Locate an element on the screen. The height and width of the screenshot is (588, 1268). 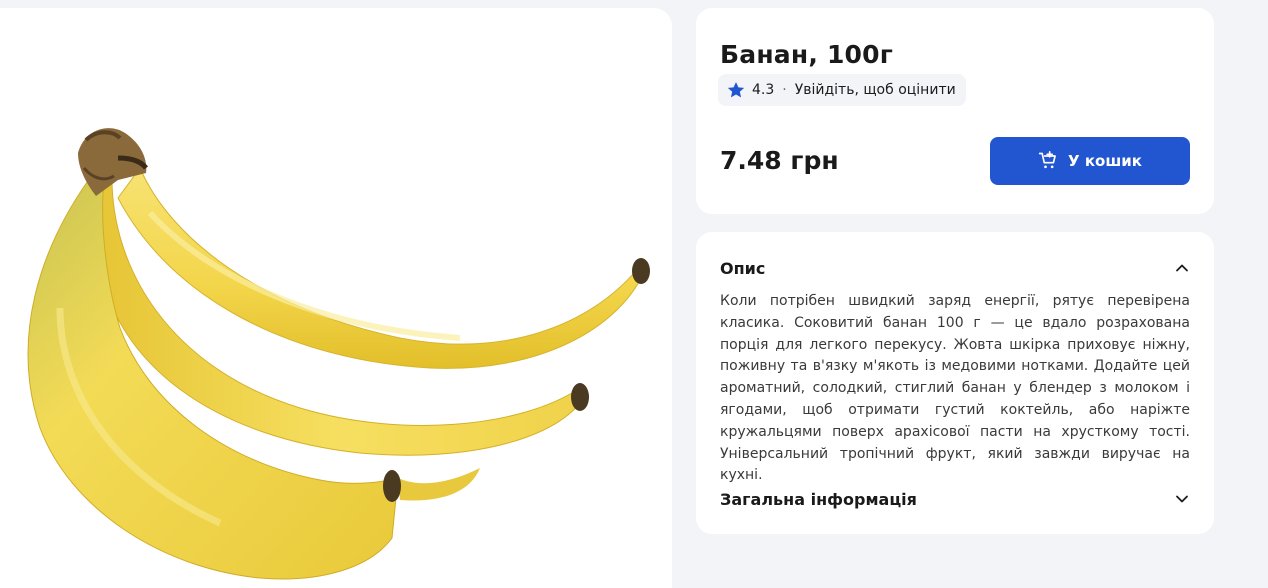
add-to-cart-label: У кошик is located at coordinates (1105, 161).